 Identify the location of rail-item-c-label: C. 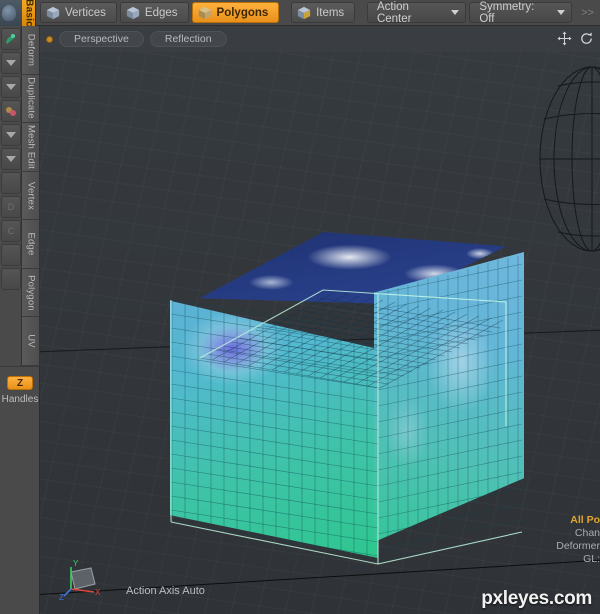
(11, 231).